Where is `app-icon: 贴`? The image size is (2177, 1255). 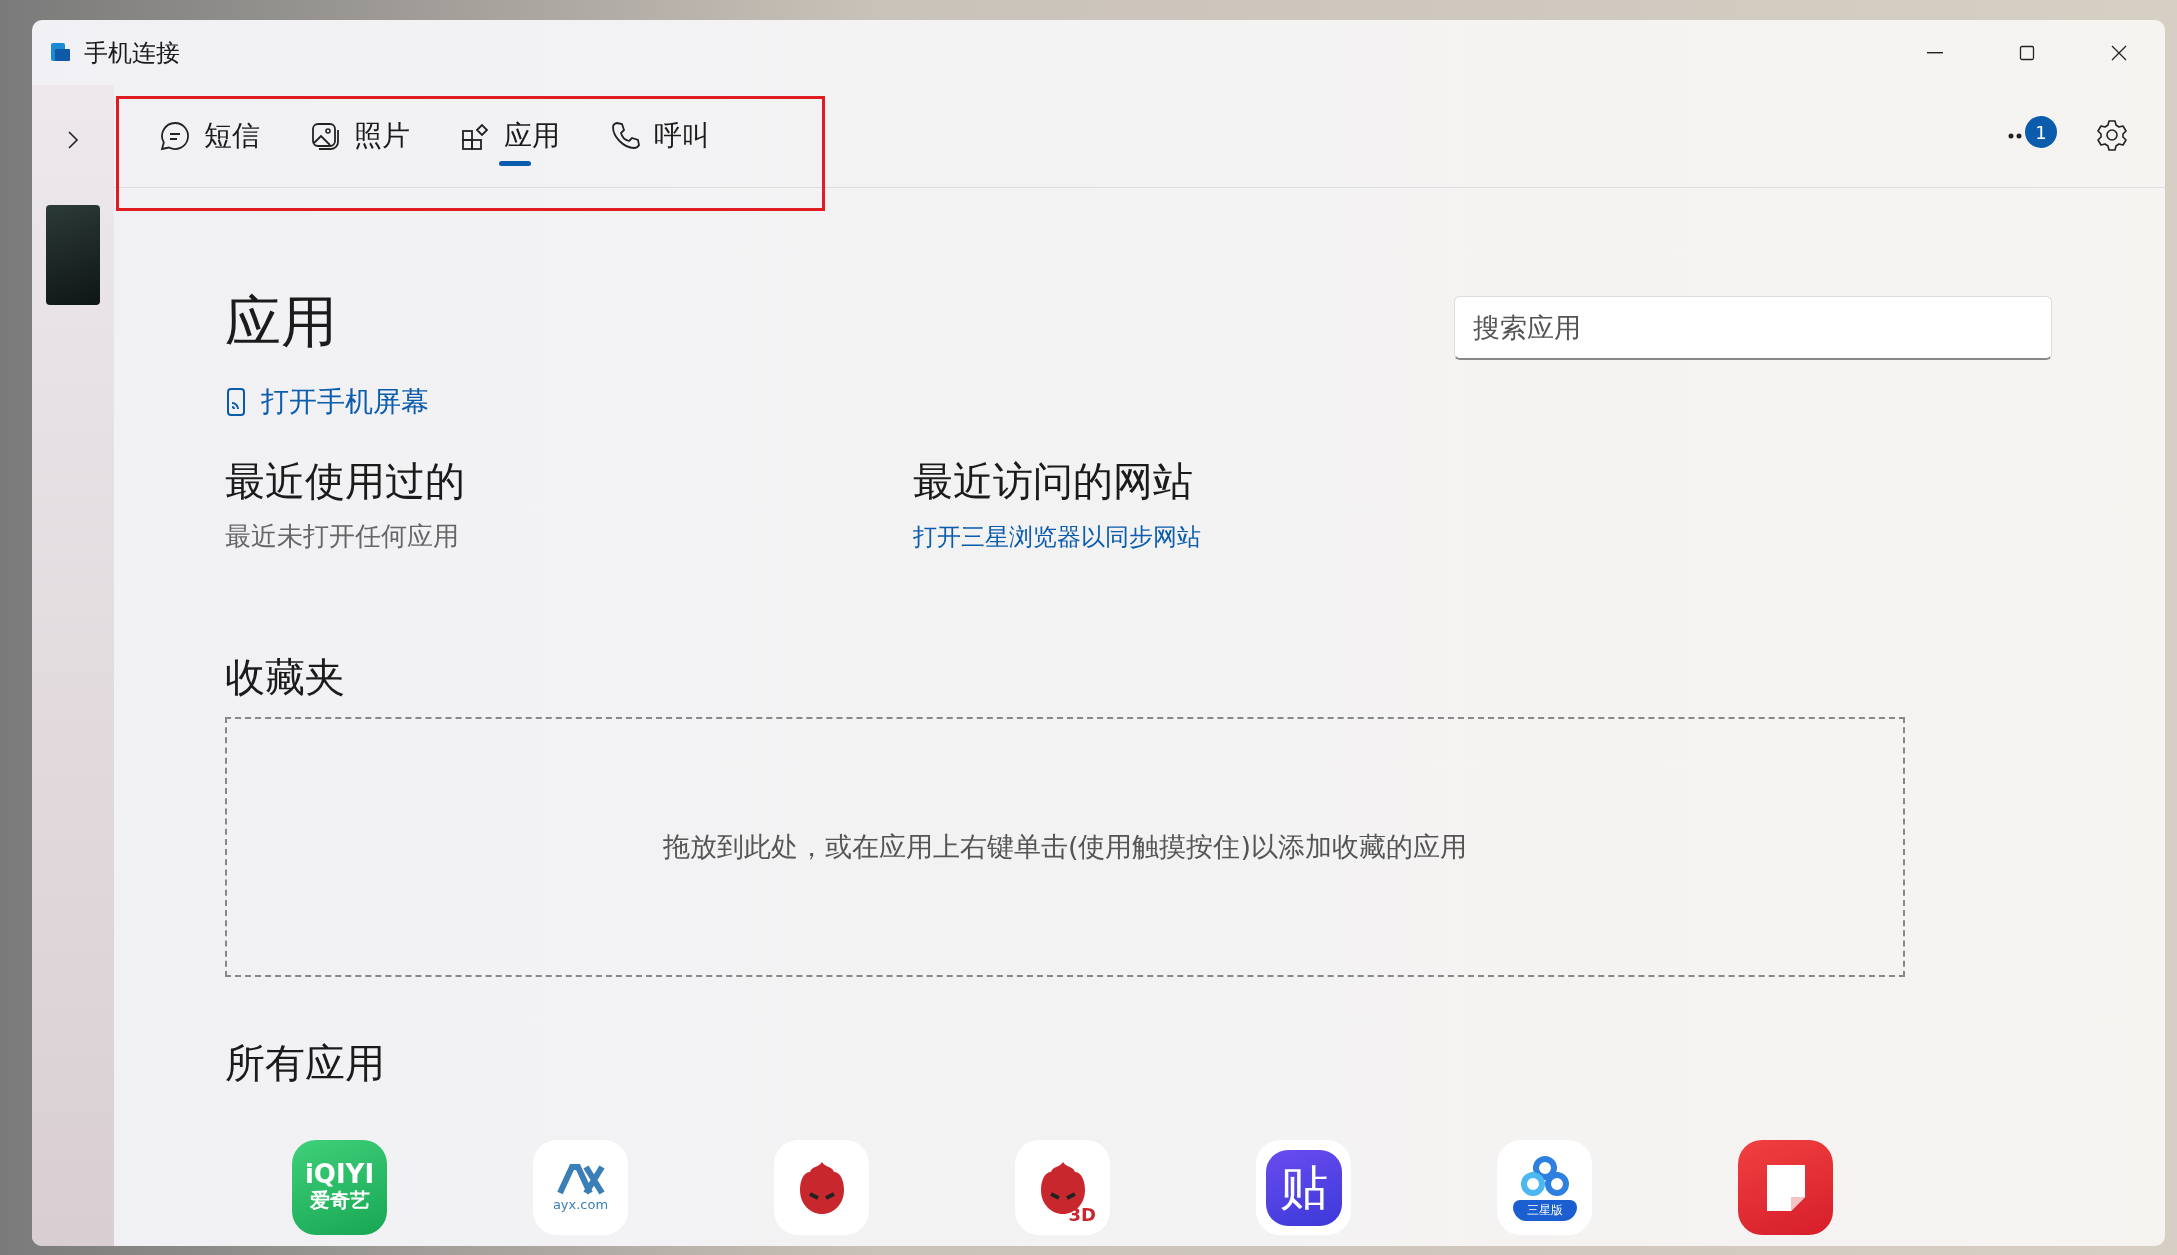 app-icon: 贴 is located at coordinates (1303, 1188).